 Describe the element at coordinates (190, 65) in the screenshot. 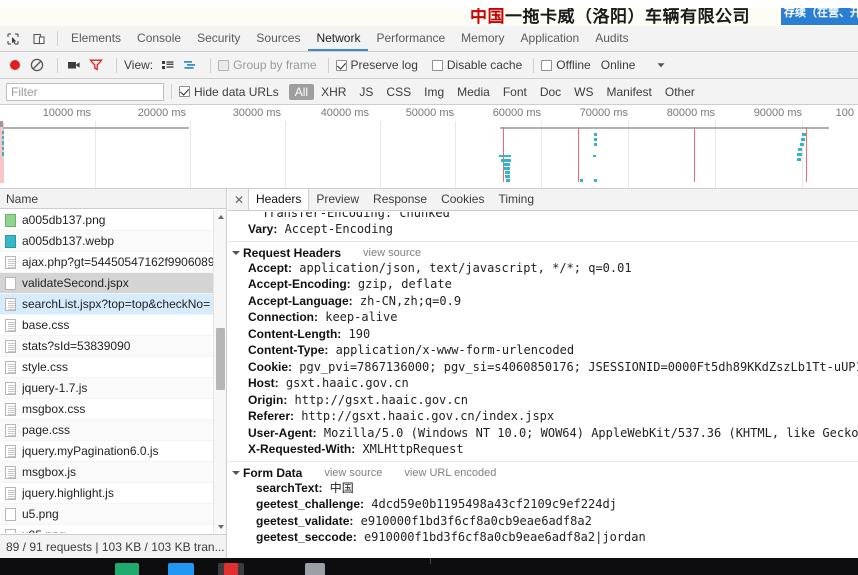

I see `view-waterfall-icon` at that location.